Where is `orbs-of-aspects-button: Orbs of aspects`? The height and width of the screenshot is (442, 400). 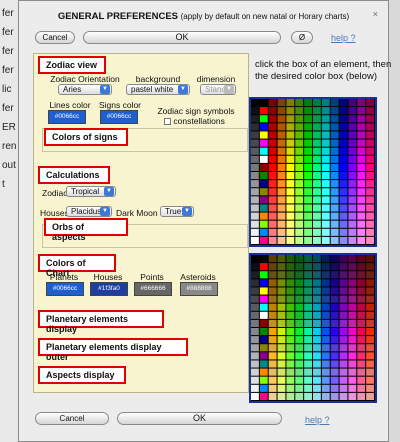
orbs-of-aspects-button: Orbs of aspects is located at coordinates (86, 230).